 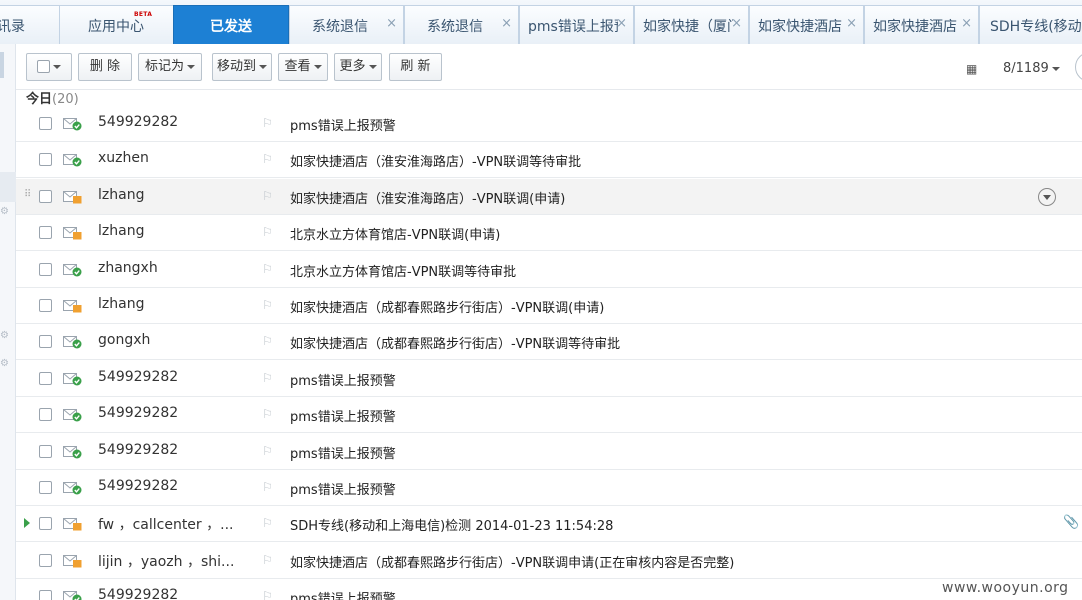 I want to click on message-subject: 如家快捷酒店（成都春熙路步行街店）-VPN联调(申请), so click(x=447, y=306).